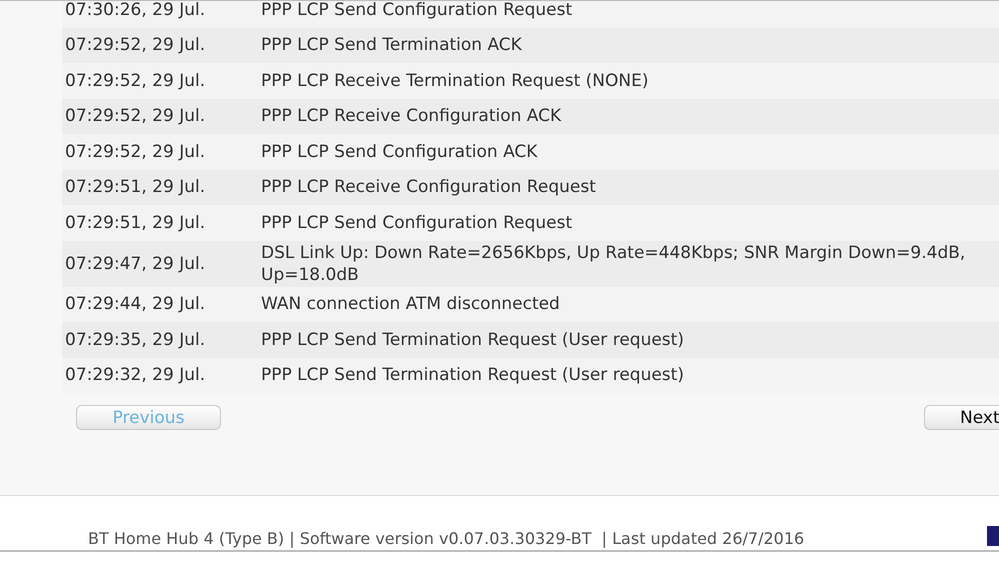 The width and height of the screenshot is (999, 562). I want to click on log-time: 07:29:47, 29 Jul., so click(135, 264).